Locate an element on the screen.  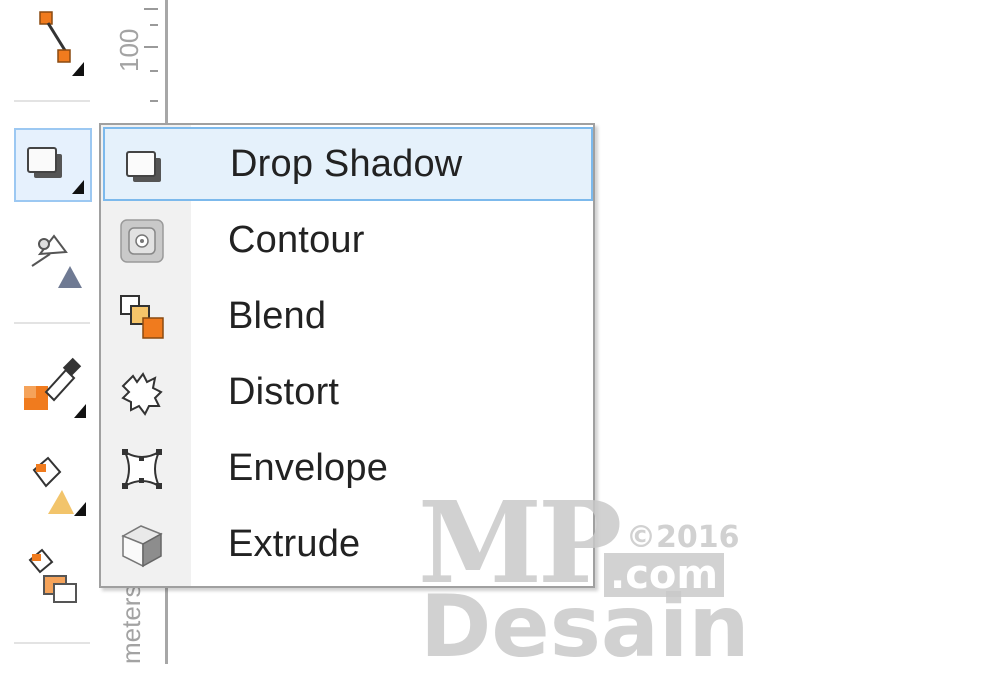
blend-icon is located at coordinates (142, 317).